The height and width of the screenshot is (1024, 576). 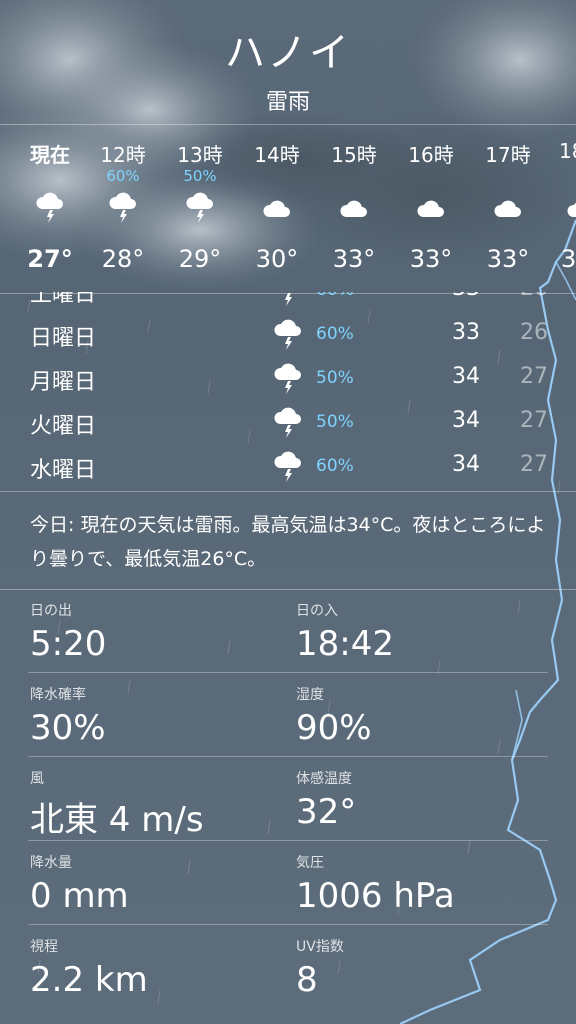 I want to click on hour-temperature: 27°, so click(x=50, y=259).